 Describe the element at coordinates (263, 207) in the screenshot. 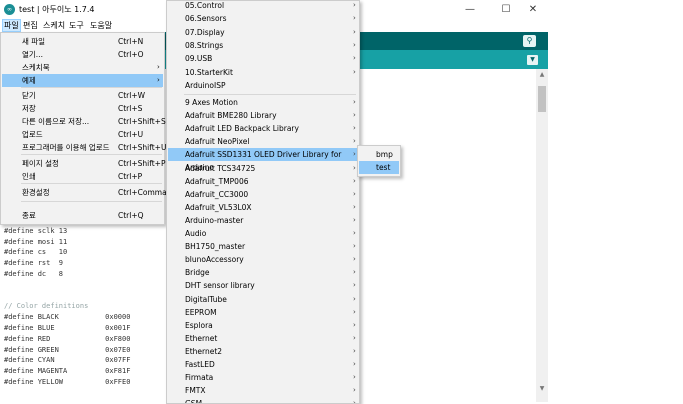

I see `examples-menu-item: Adafruit_VL53L0X ›` at that location.